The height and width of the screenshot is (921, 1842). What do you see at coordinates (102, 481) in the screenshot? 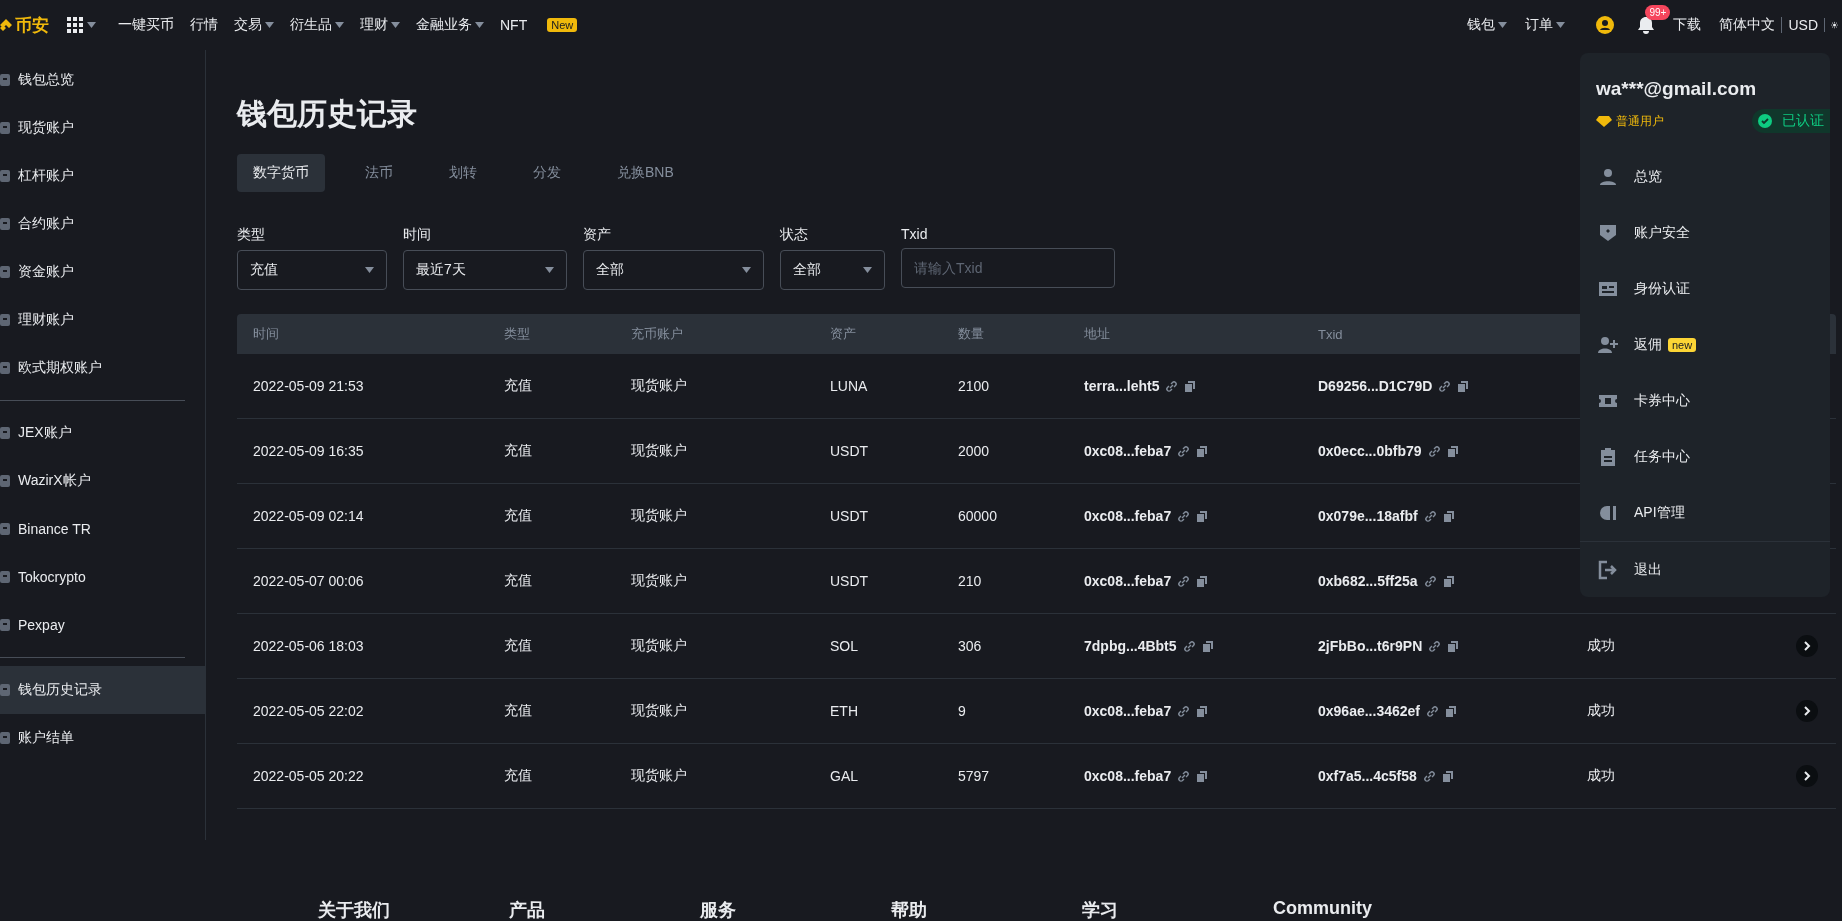
I see `sidebar-item: WazirX帐户` at bounding box center [102, 481].